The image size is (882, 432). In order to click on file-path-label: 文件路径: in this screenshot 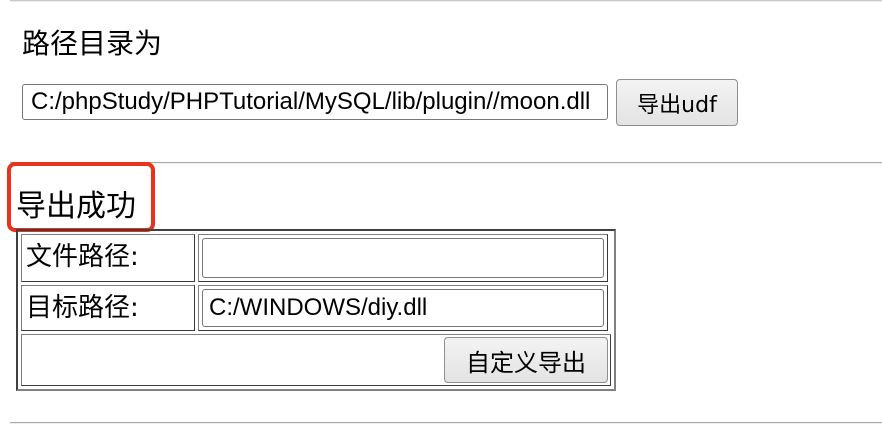, I will do `click(108, 258)`.